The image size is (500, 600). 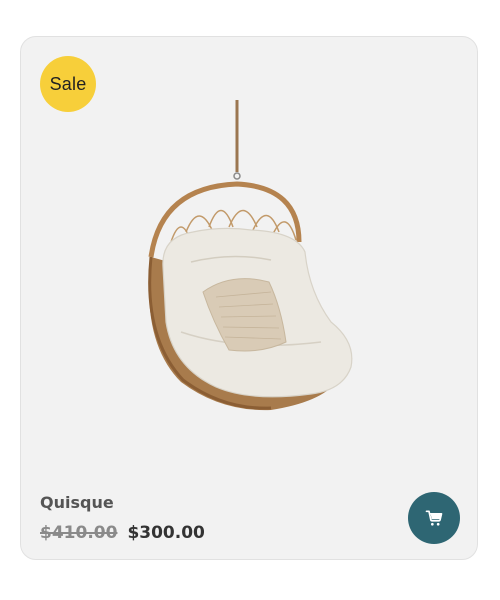 I want to click on price-row: $410.00 $300.00, so click(x=122, y=533).